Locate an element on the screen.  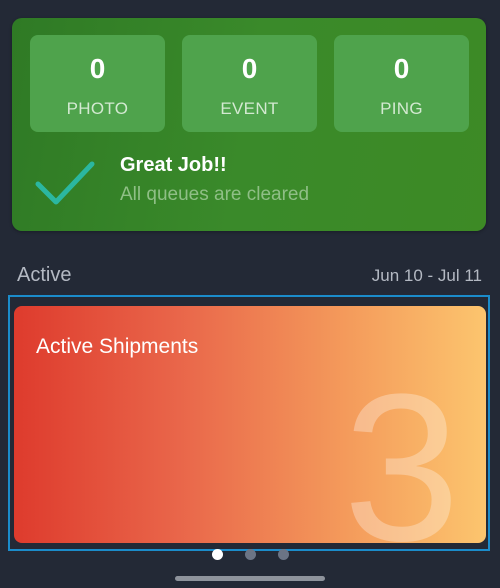
carousel-pagination is located at coordinates (250, 556).